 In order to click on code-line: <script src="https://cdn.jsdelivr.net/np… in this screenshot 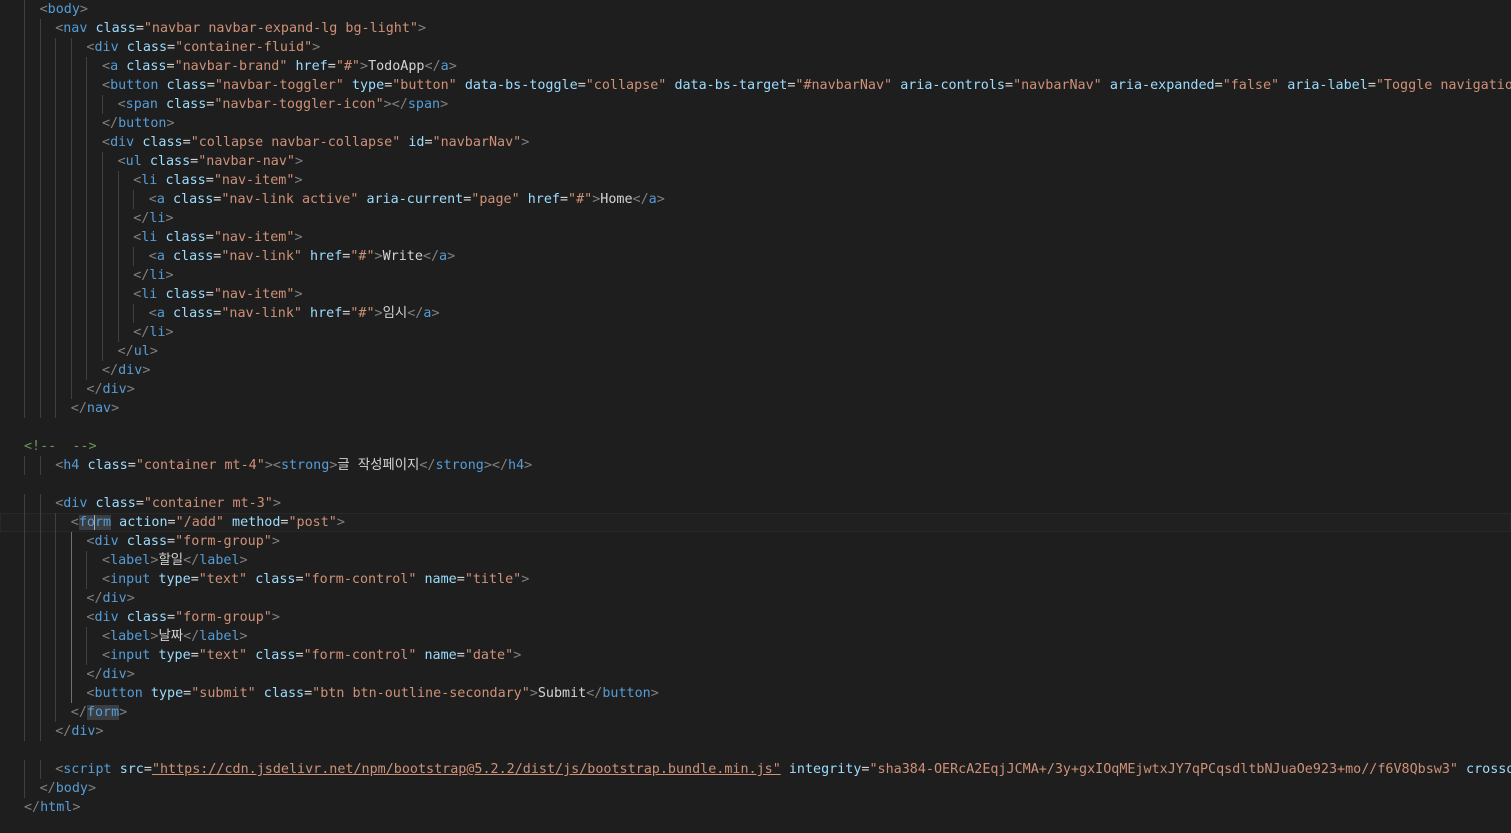, I will do `click(755, 769)`.